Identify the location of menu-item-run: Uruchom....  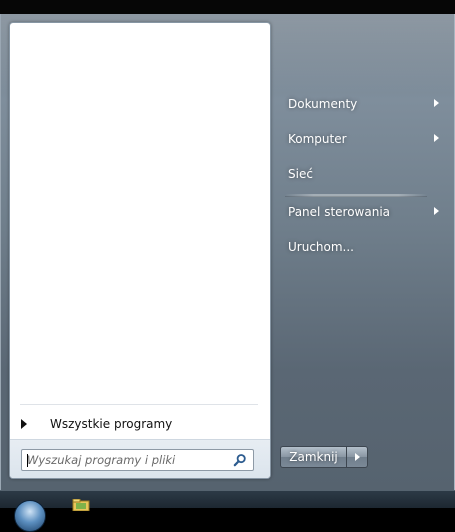
(361, 247).